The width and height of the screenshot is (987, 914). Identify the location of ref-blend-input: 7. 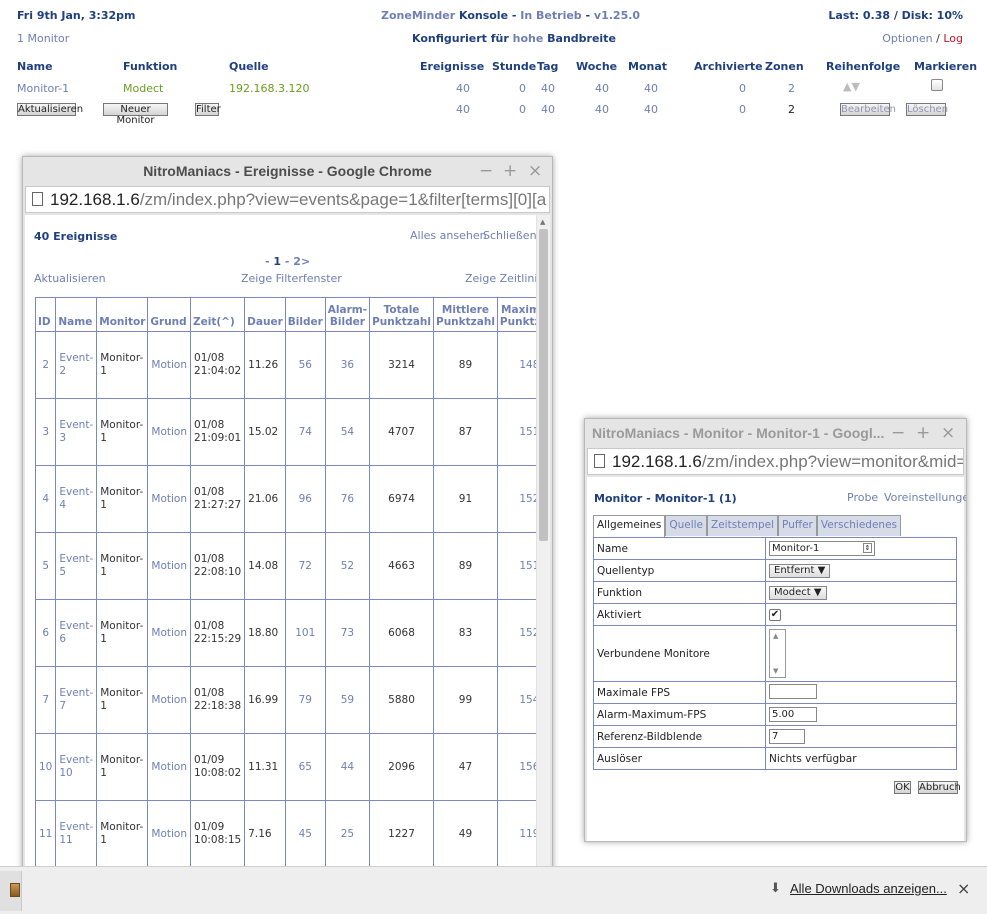
(787, 736).